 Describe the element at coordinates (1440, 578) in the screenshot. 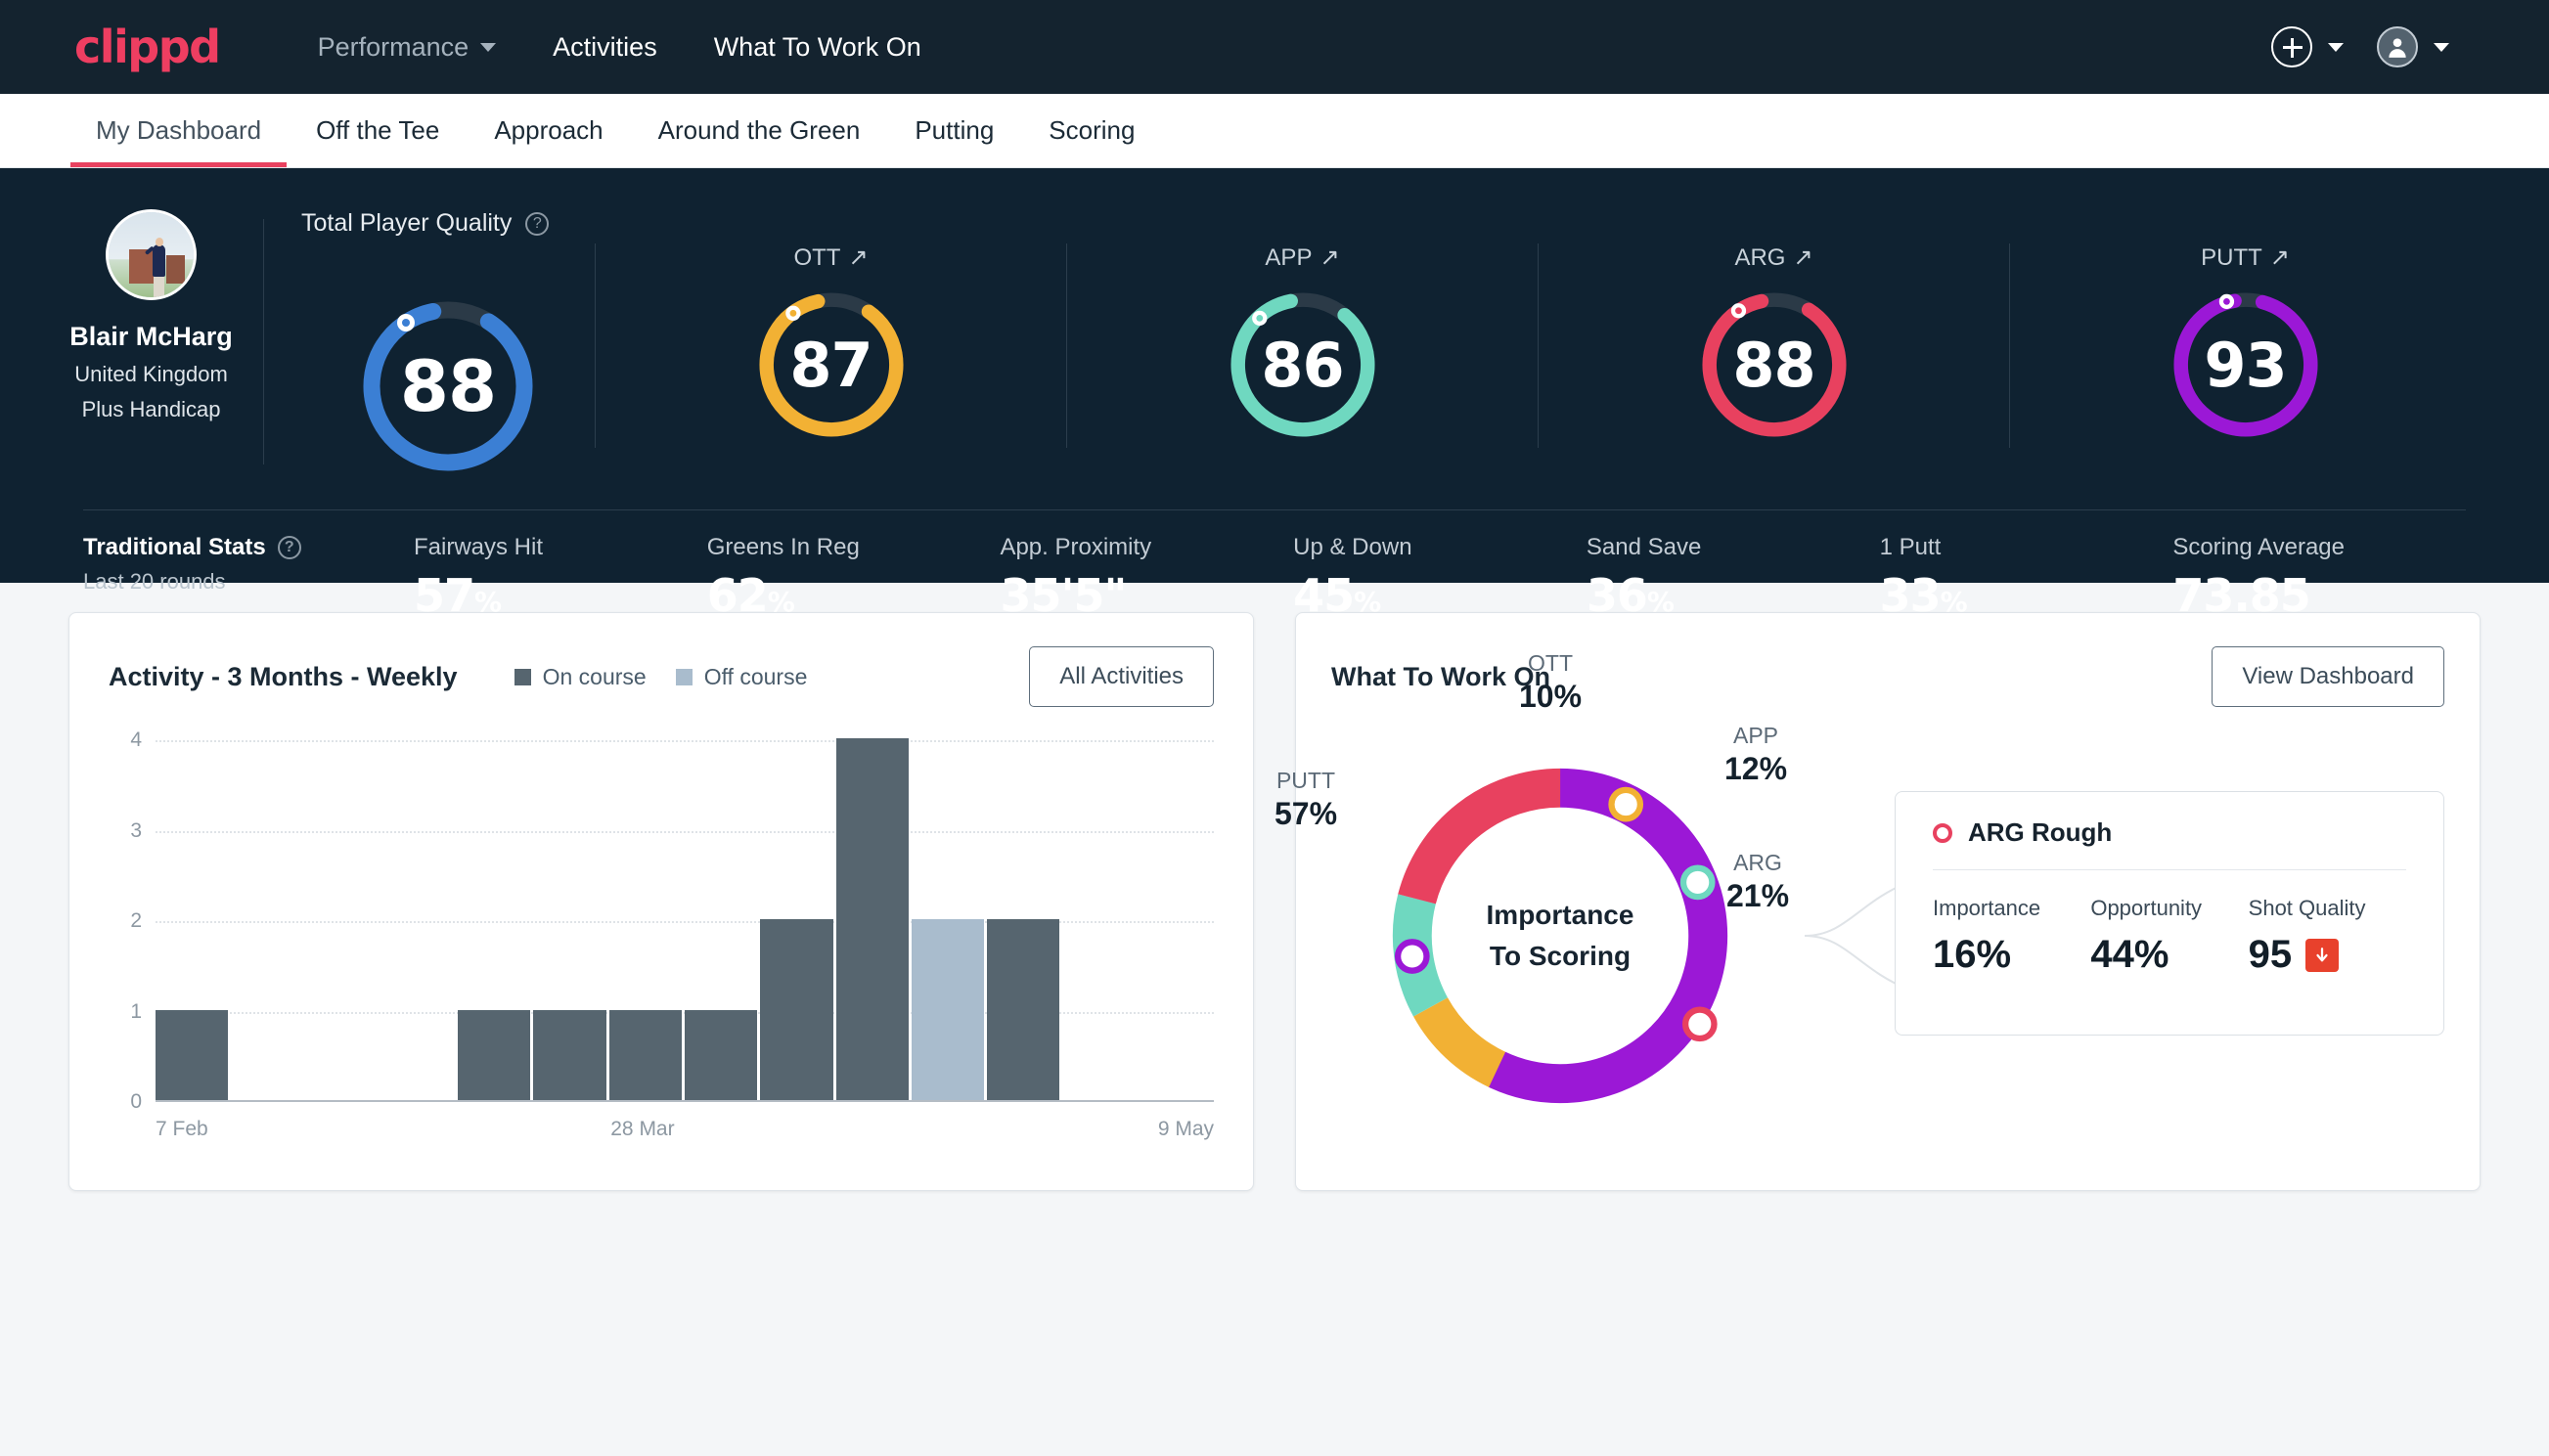

I see `stat-up-and-down: Up & Down 45%` at that location.